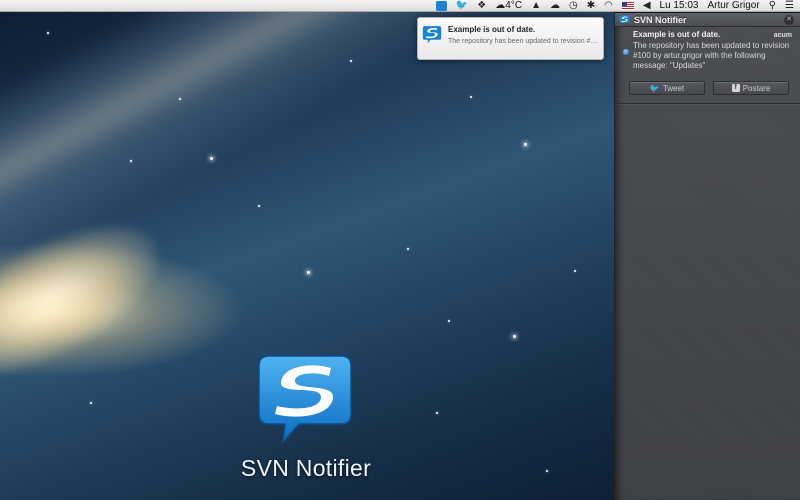 Image resolution: width=800 pixels, height=500 pixels. Describe the element at coordinates (626, 52) in the screenshot. I see `unread-indicator-dot` at that location.